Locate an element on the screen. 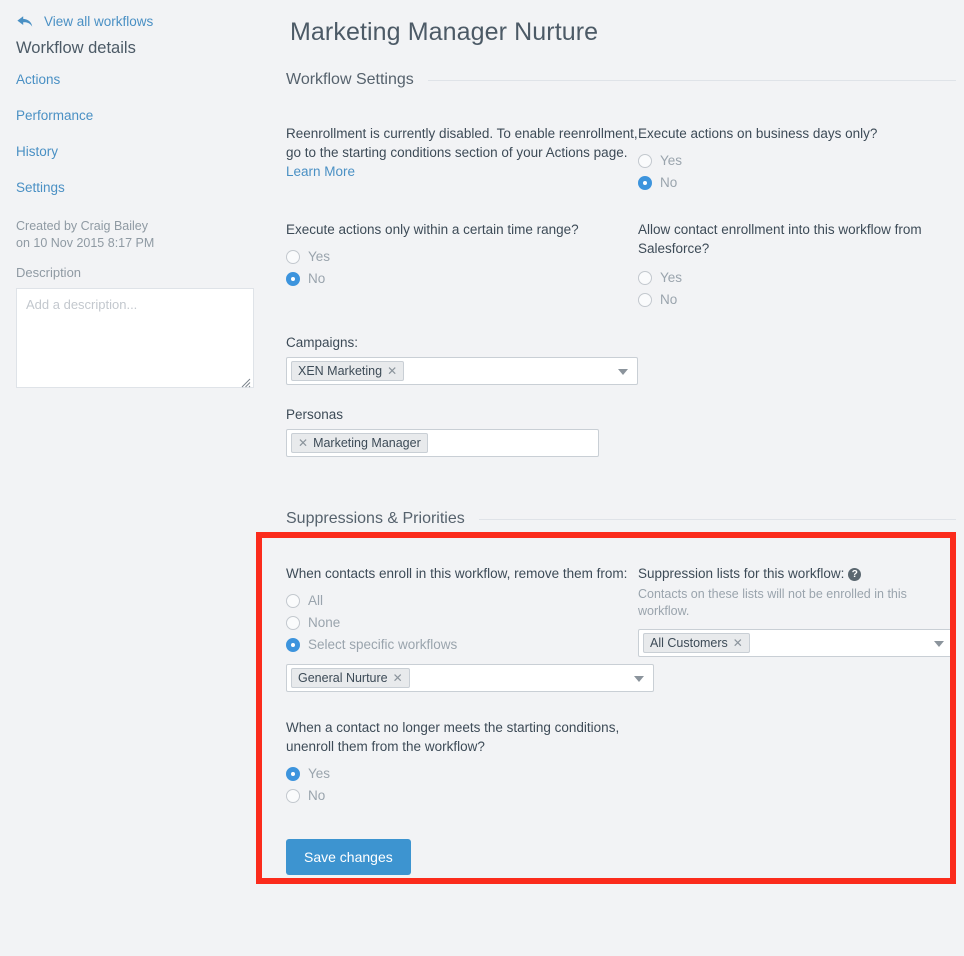 The width and height of the screenshot is (964, 956). campaigns-token: XEN Marketing ✕ is located at coordinates (348, 371).